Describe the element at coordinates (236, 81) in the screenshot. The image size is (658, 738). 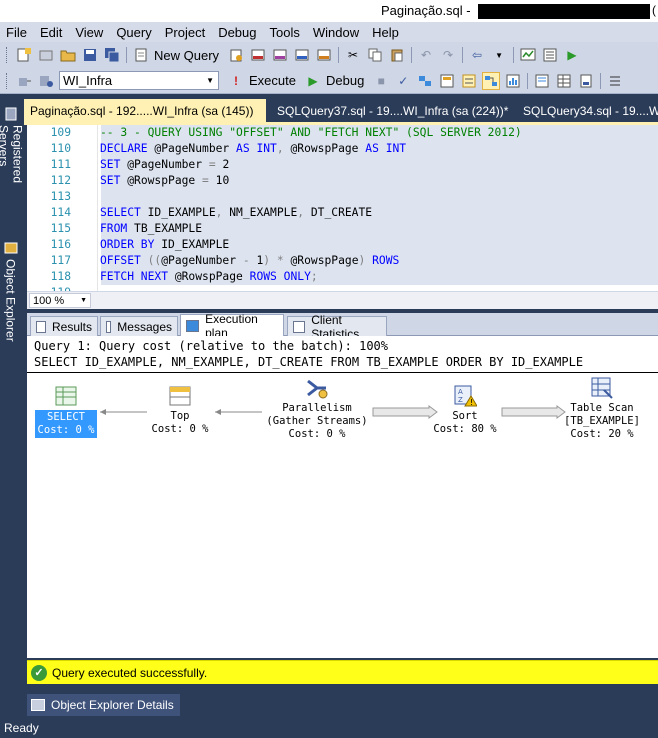
I see `execute-icon: !` at that location.